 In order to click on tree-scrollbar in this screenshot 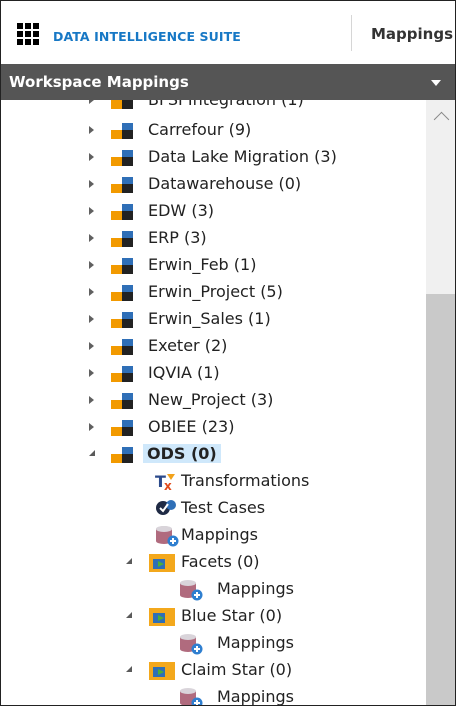, I will do `click(440, 402)`.